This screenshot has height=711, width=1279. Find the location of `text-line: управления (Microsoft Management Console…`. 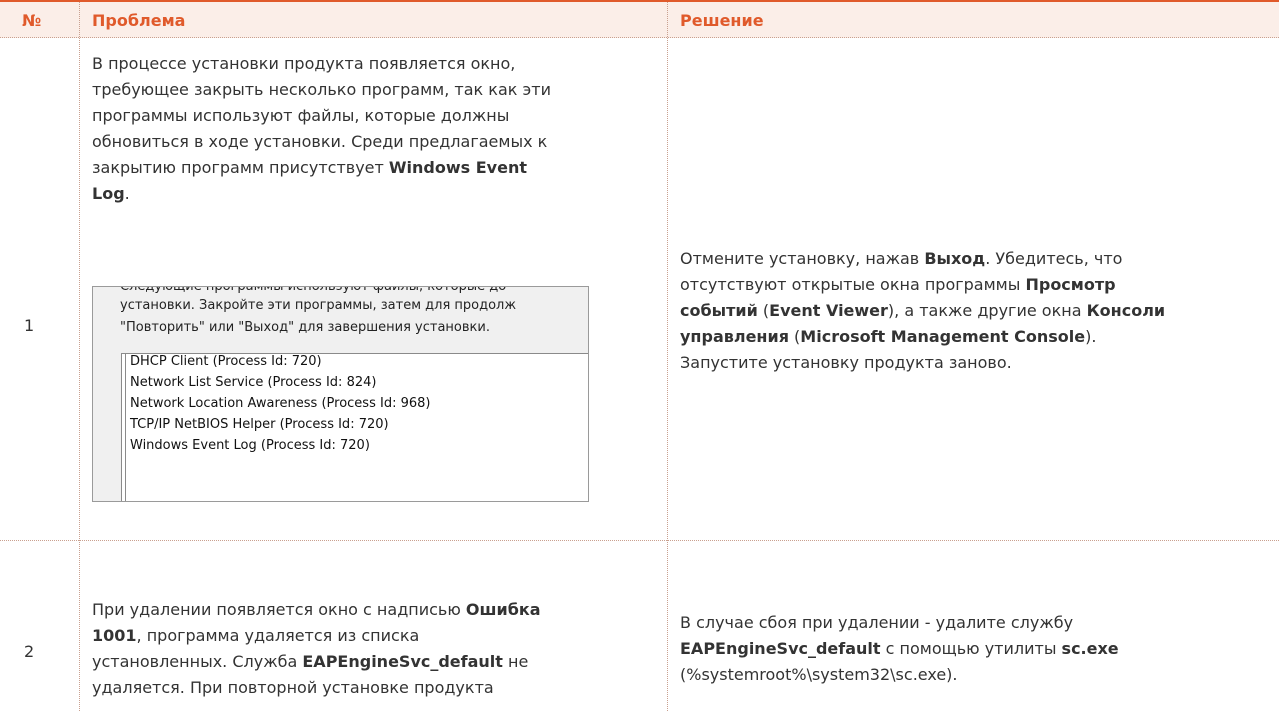

text-line: управления (Microsoft Management Console… is located at coordinates (975, 337).